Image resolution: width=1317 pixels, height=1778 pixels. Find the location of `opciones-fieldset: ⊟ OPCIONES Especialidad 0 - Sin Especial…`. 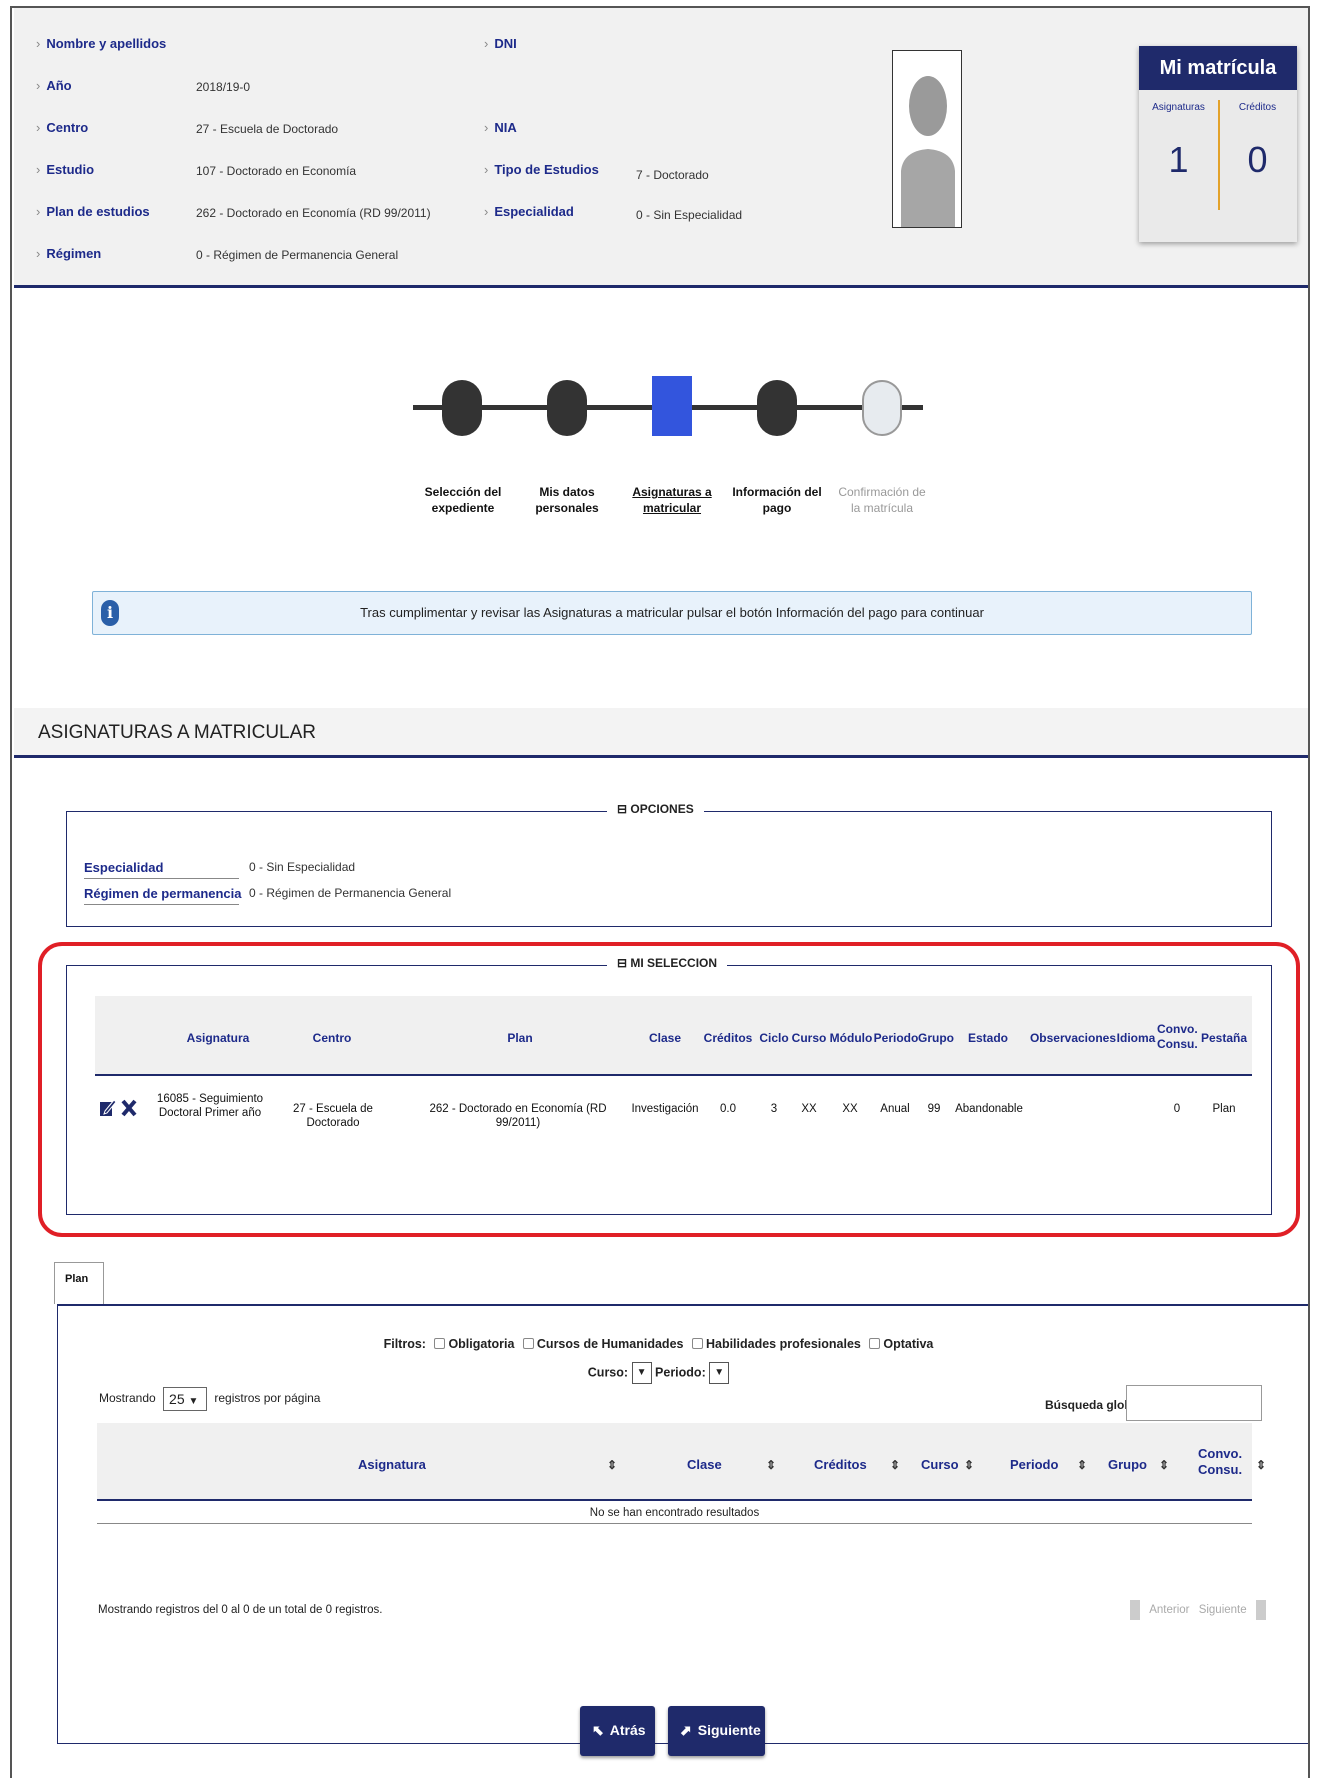

opciones-fieldset: ⊟ OPCIONES Especialidad 0 - Sin Especial… is located at coordinates (669, 864).